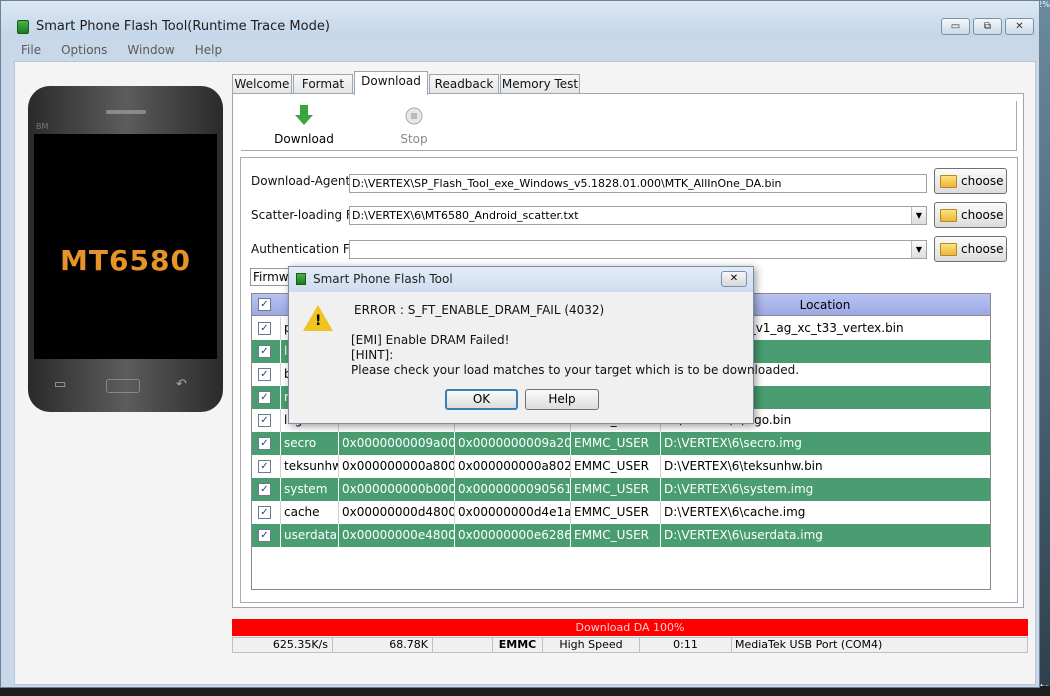  I want to click on tab-welcome: Welcome, so click(262, 84).